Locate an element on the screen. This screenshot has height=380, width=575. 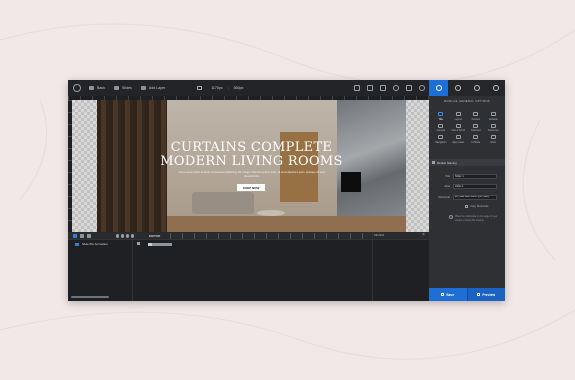
option-label: Advanced is located at coordinates (493, 130).